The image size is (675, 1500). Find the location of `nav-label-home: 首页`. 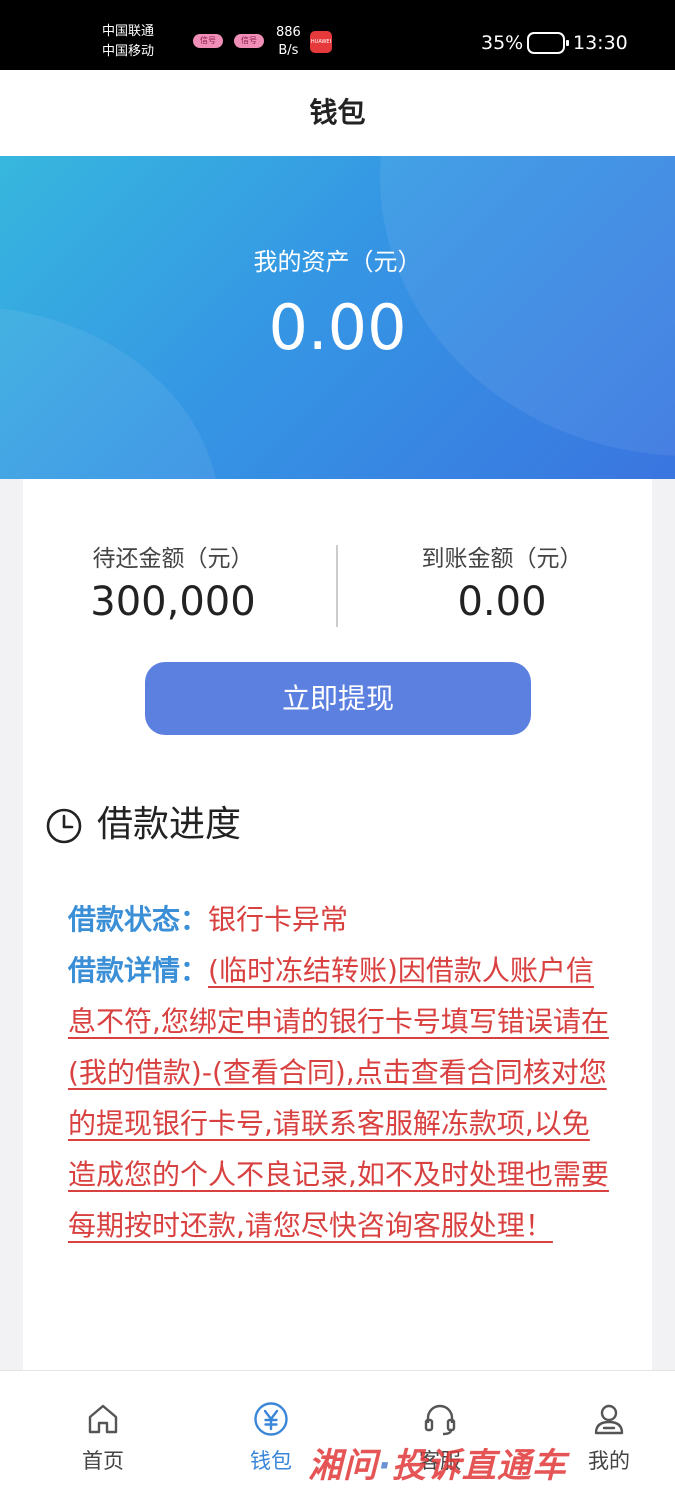

nav-label-home: 首页 is located at coordinates (103, 1461).